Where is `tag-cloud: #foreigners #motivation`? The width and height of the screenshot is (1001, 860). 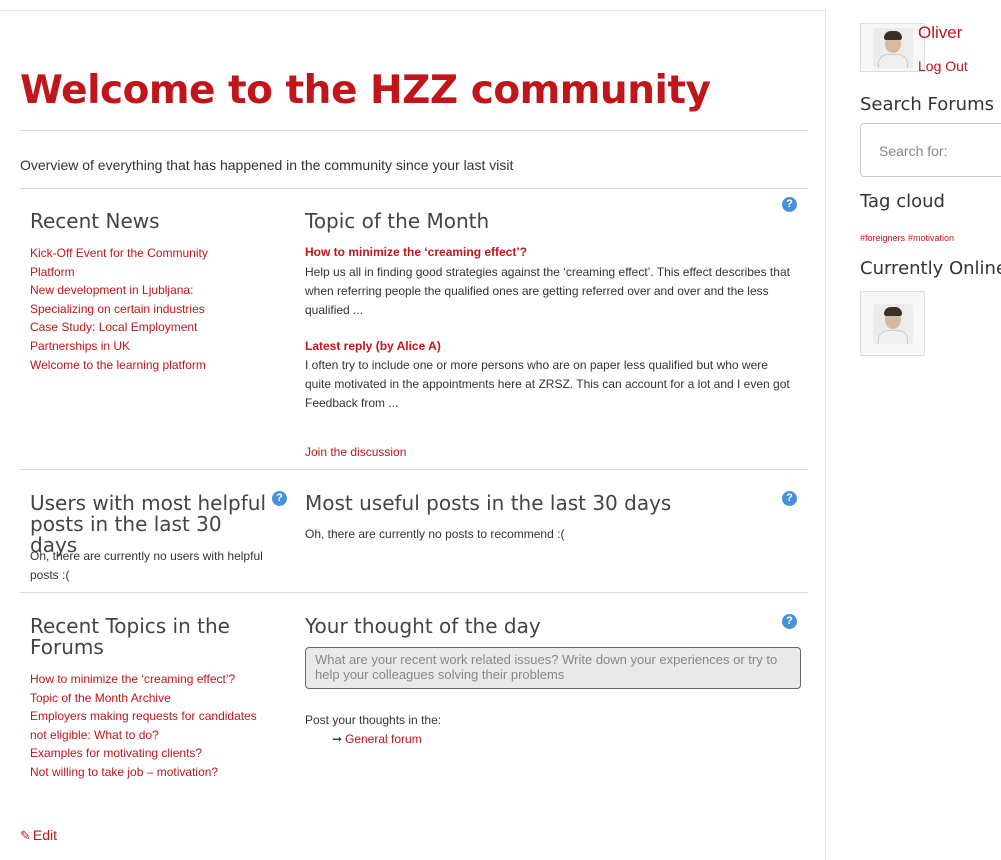 tag-cloud: #foreigners #motivation is located at coordinates (908, 238).